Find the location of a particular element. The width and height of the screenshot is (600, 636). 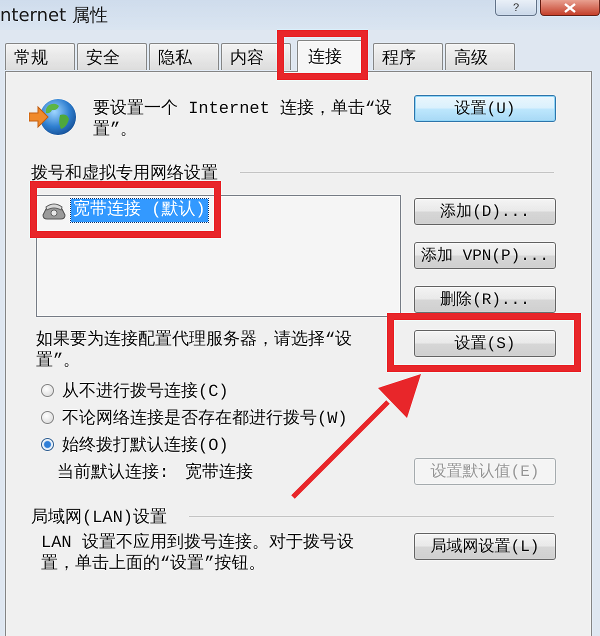

close-button is located at coordinates (570, 8).